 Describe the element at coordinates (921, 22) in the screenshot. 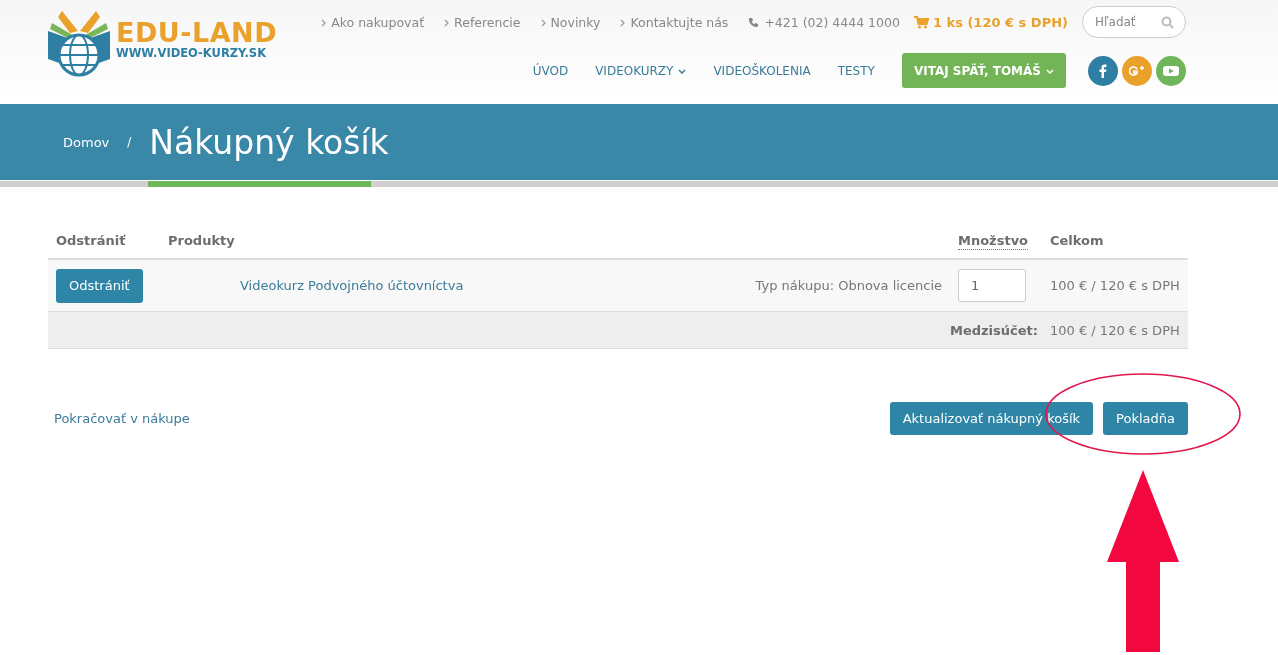

I see `cart-icon` at that location.